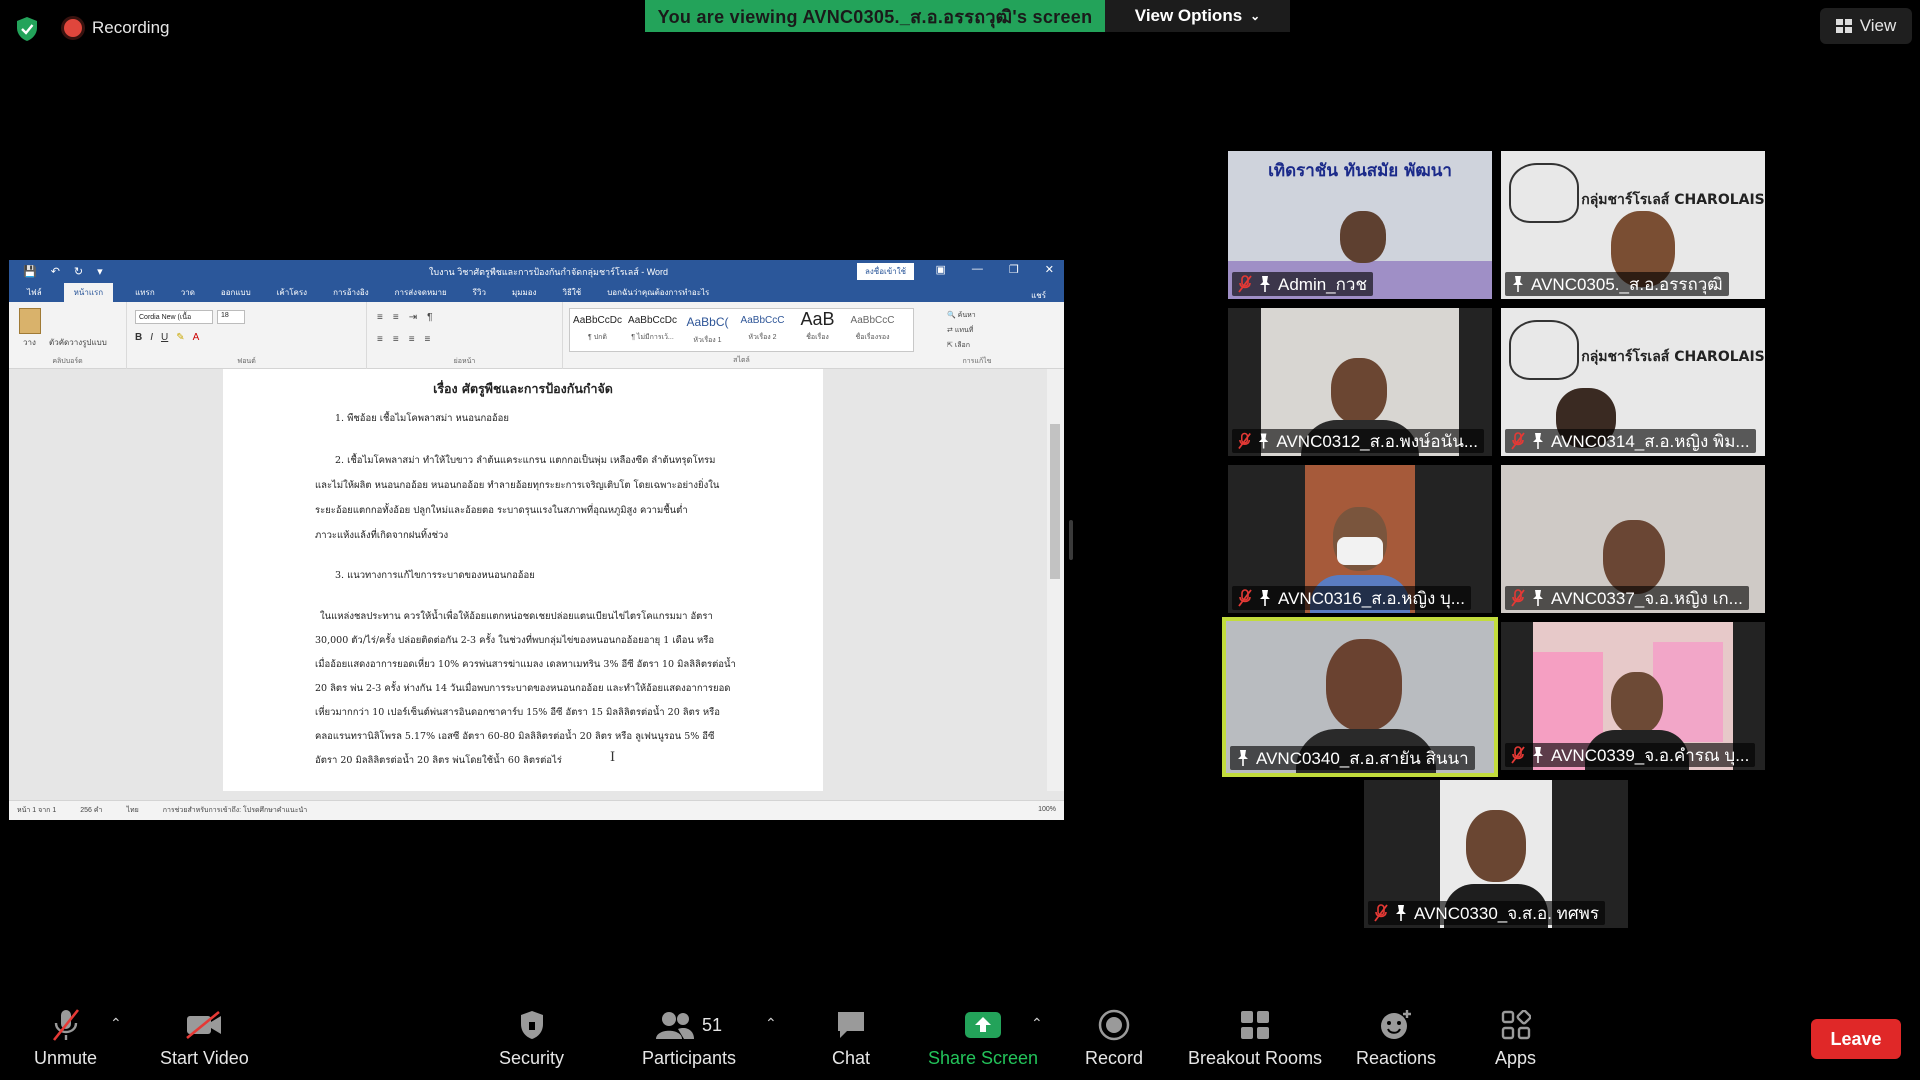  What do you see at coordinates (689, 1038) in the screenshot?
I see `participants-button: 51 Participants` at bounding box center [689, 1038].